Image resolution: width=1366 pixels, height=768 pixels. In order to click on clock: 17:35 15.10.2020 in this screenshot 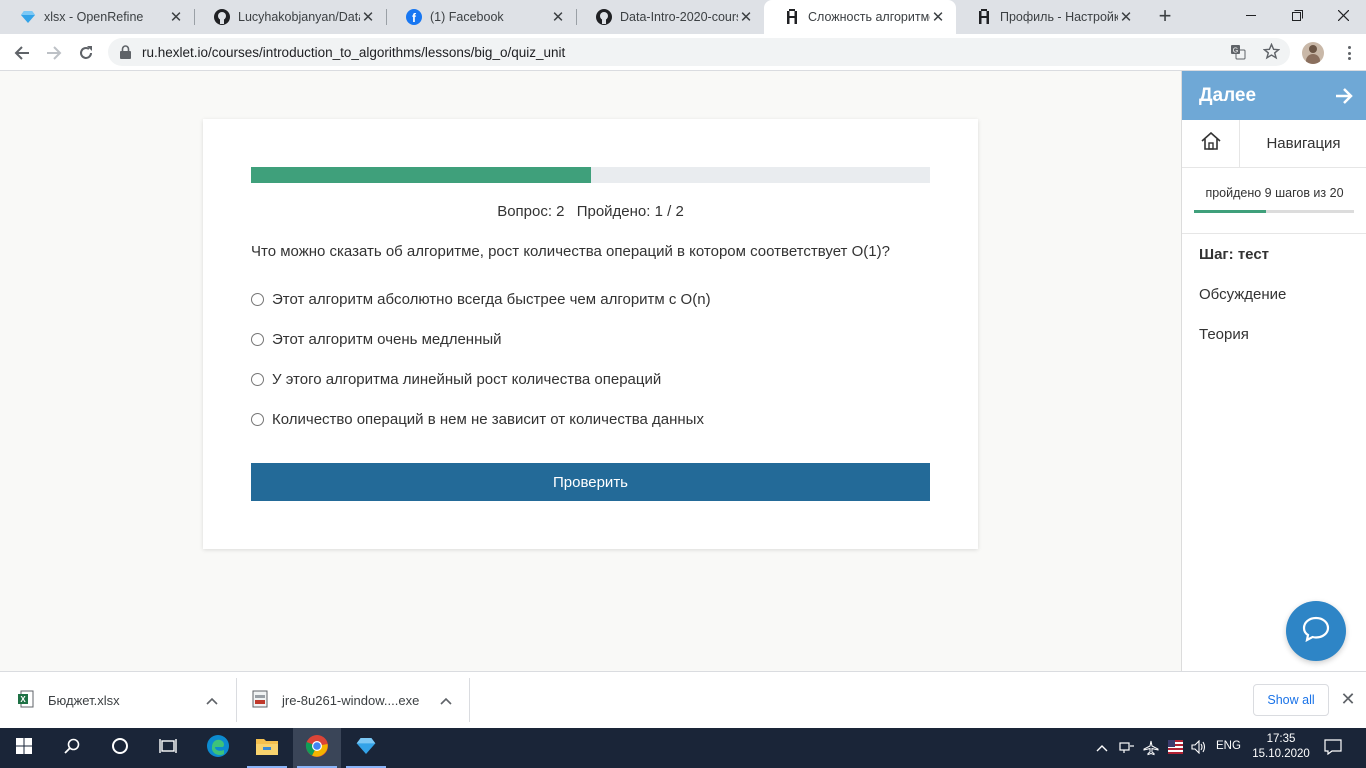, I will do `click(1281, 747)`.